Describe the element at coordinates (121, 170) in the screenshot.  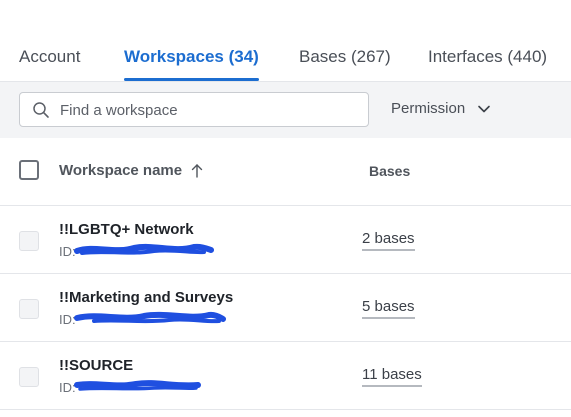
I see `column-header-workspace-name-label: Workspace name` at that location.